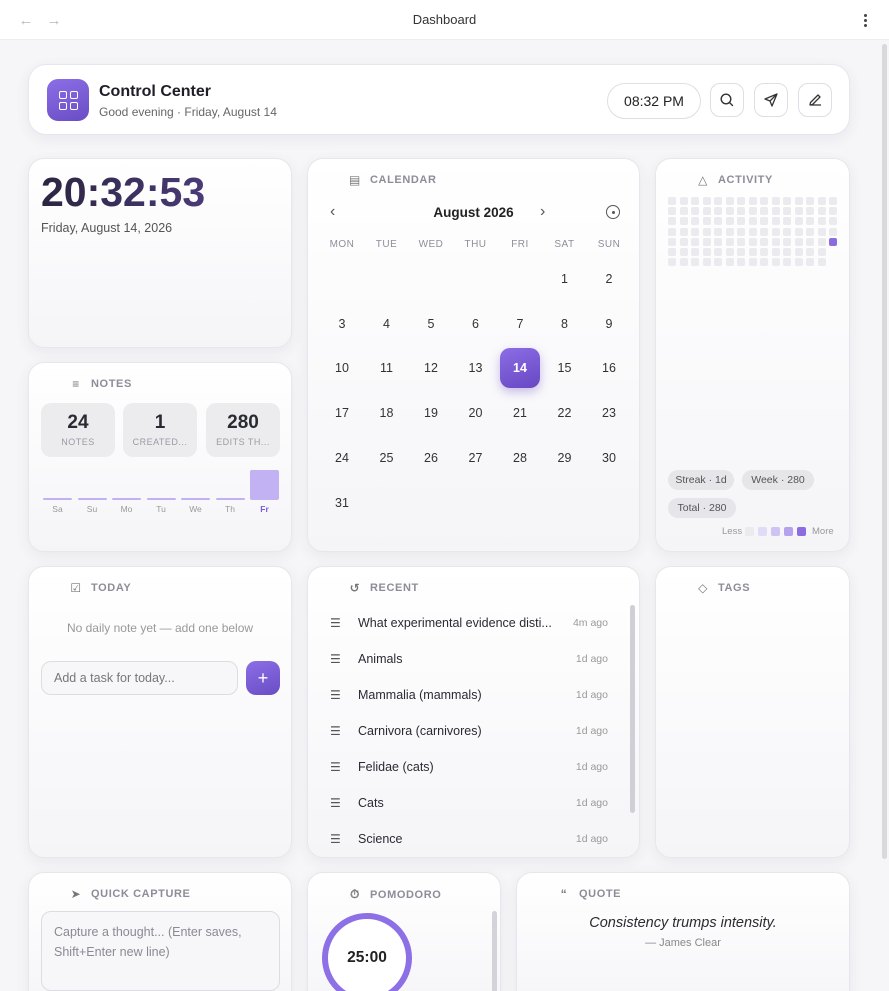  I want to click on calendar-day: 8, so click(565, 324).